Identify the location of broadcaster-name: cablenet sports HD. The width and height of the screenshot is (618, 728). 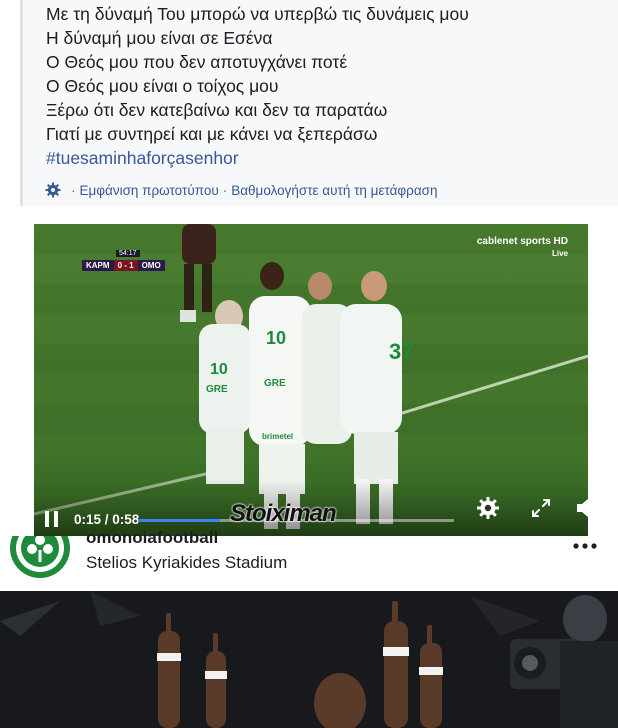
(522, 241).